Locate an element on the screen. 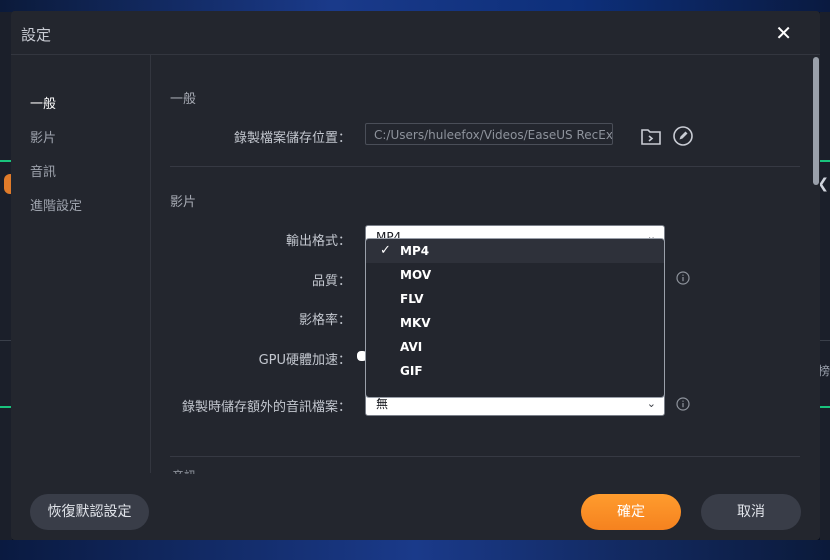 The width and height of the screenshot is (830, 560). extra-audio-label: 錄製時儲存額外的音訊檔案： is located at coordinates (266, 407).